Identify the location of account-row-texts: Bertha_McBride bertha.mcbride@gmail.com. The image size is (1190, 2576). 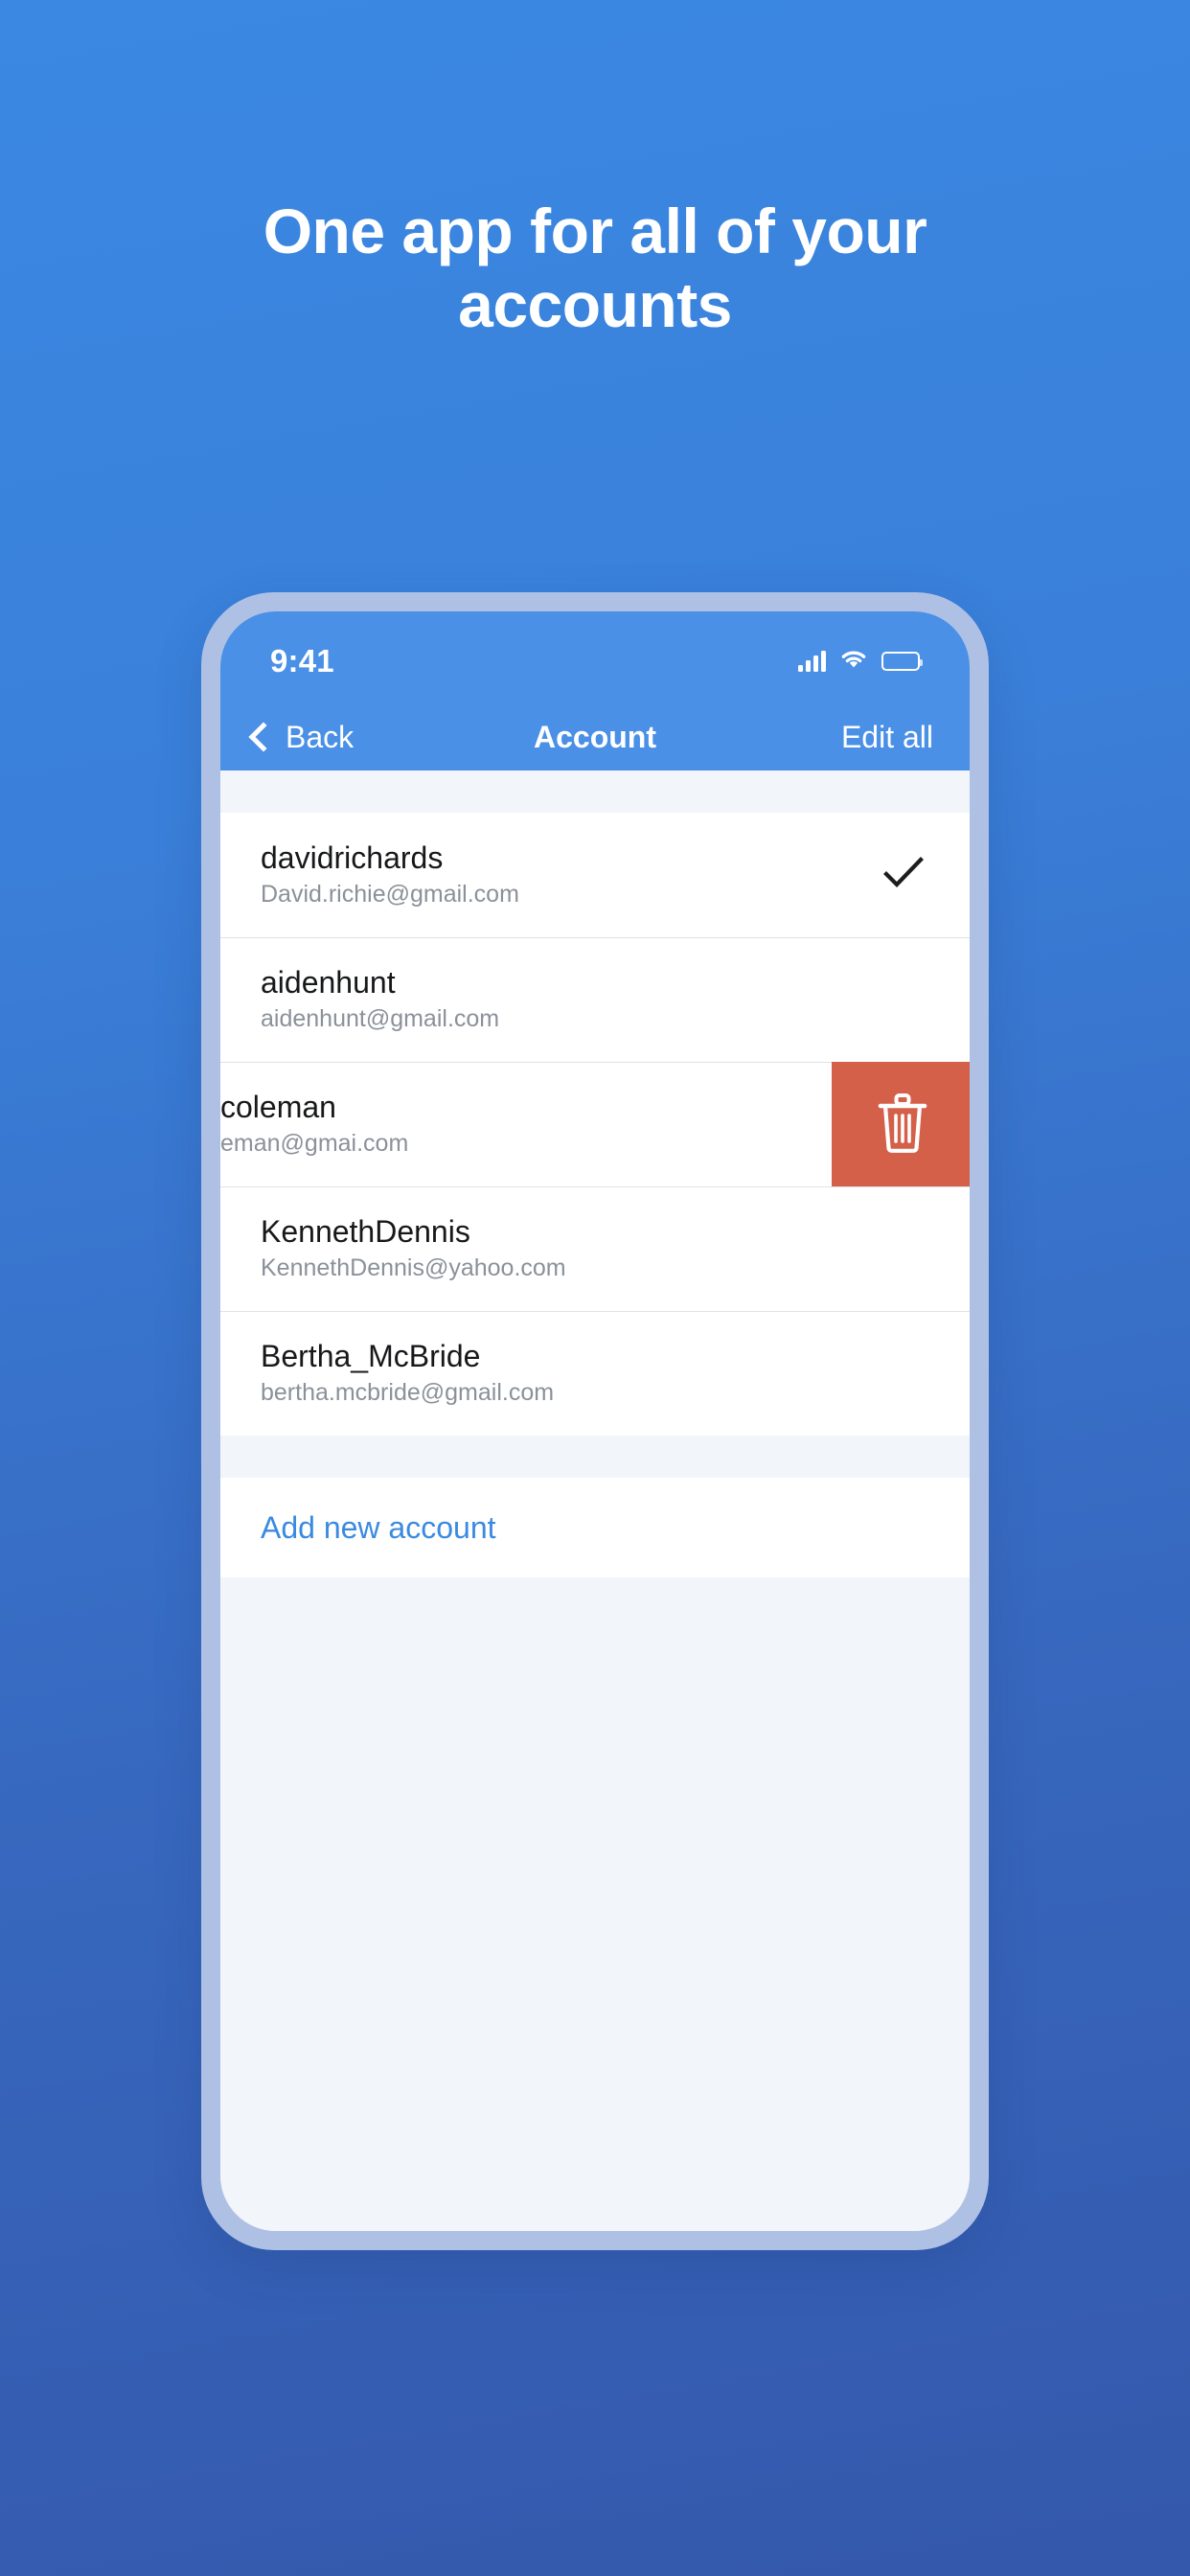
(408, 1373).